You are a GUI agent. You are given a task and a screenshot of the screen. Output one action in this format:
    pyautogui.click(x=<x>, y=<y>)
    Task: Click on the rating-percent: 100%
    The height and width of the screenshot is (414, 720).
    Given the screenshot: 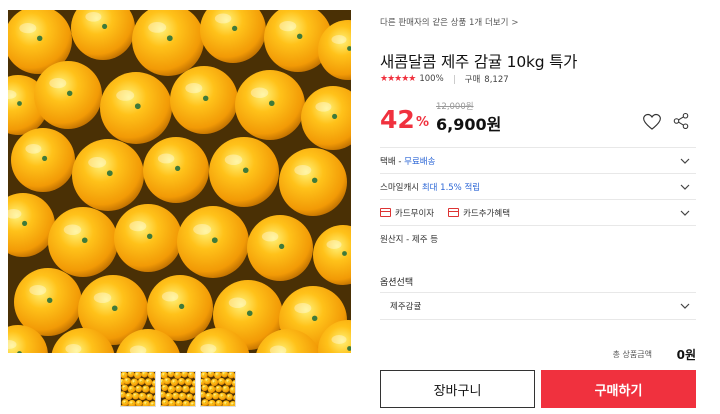 What is the action you would take?
    pyautogui.click(x=431, y=79)
    